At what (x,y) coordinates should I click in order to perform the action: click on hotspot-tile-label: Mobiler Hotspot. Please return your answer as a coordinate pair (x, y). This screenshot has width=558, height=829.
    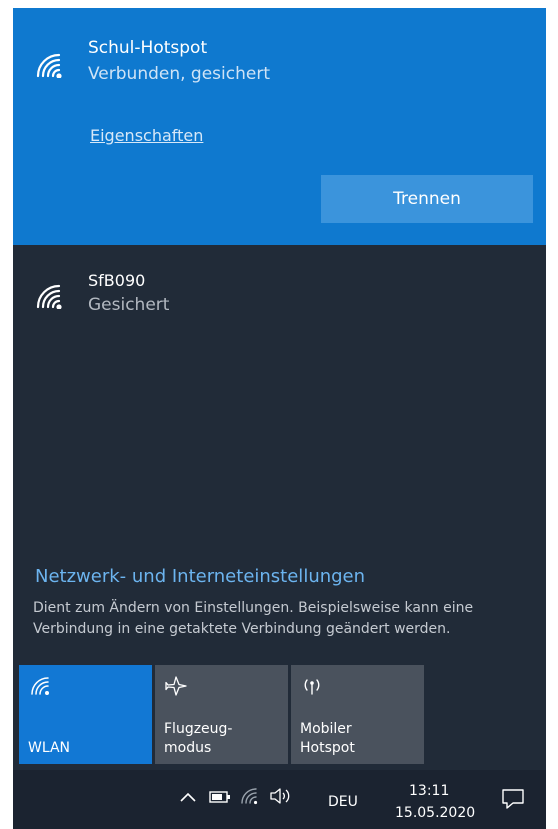
    Looking at the image, I should click on (327, 738).